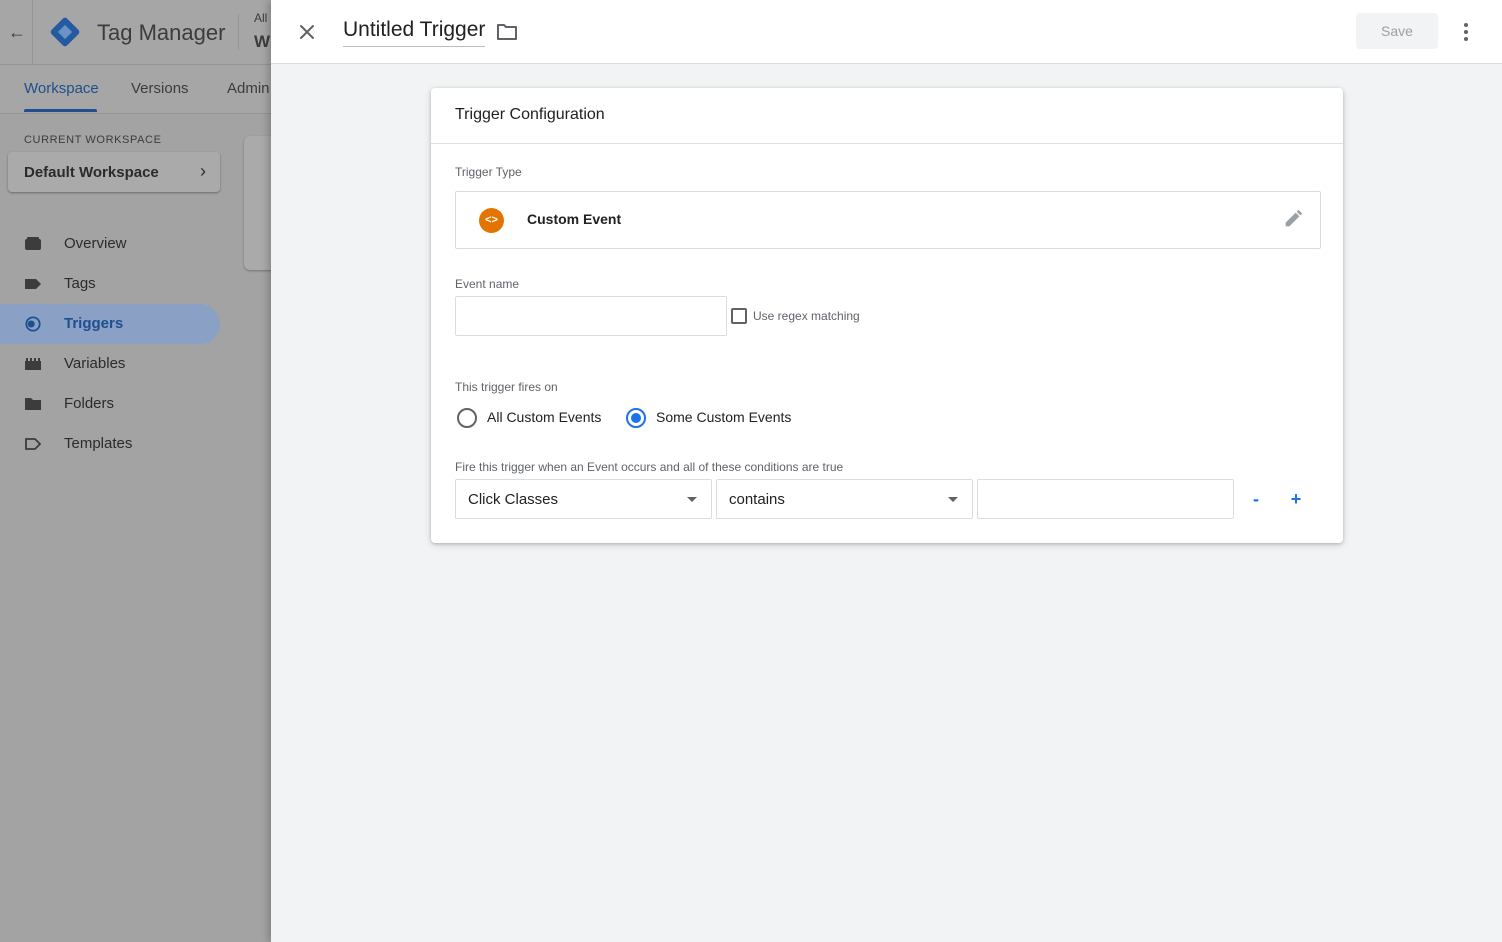 This screenshot has height=942, width=1502. I want to click on remove-condition-button: -, so click(1256, 499).